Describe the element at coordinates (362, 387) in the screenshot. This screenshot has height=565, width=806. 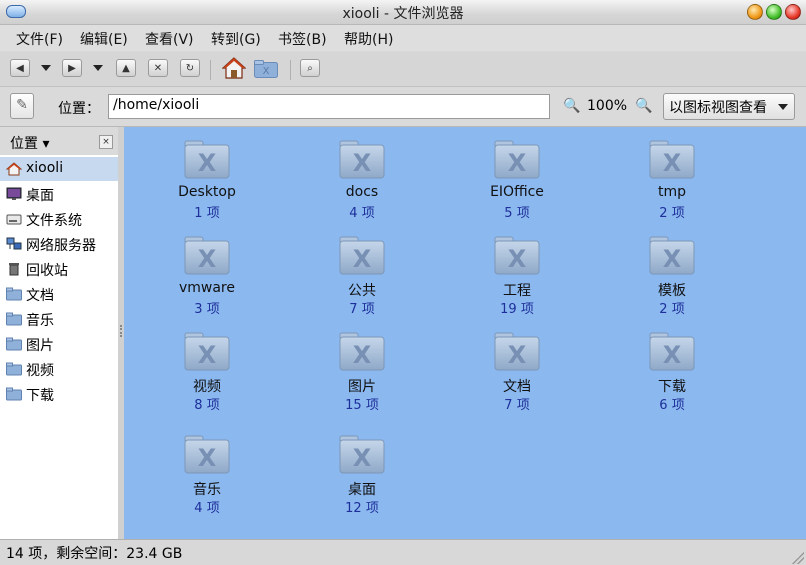
I see `folder-name: 图片` at that location.